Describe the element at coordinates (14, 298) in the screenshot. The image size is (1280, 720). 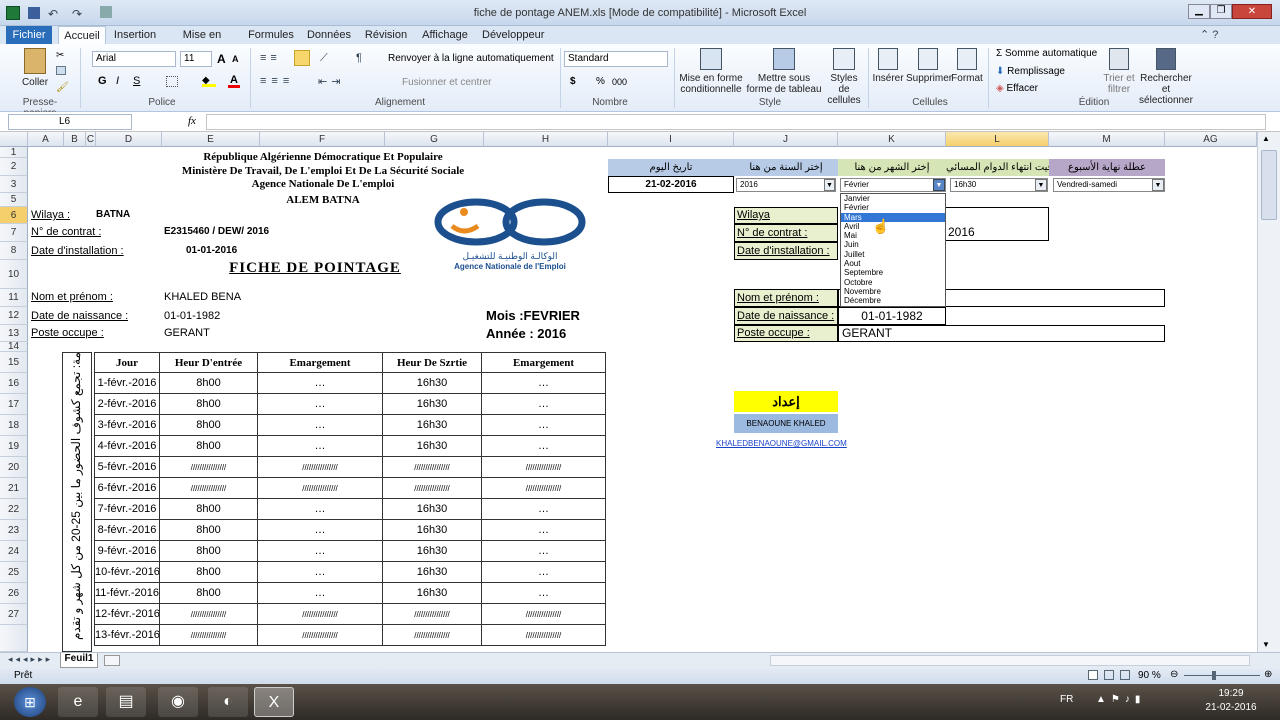
I see `row-header: 11` at that location.